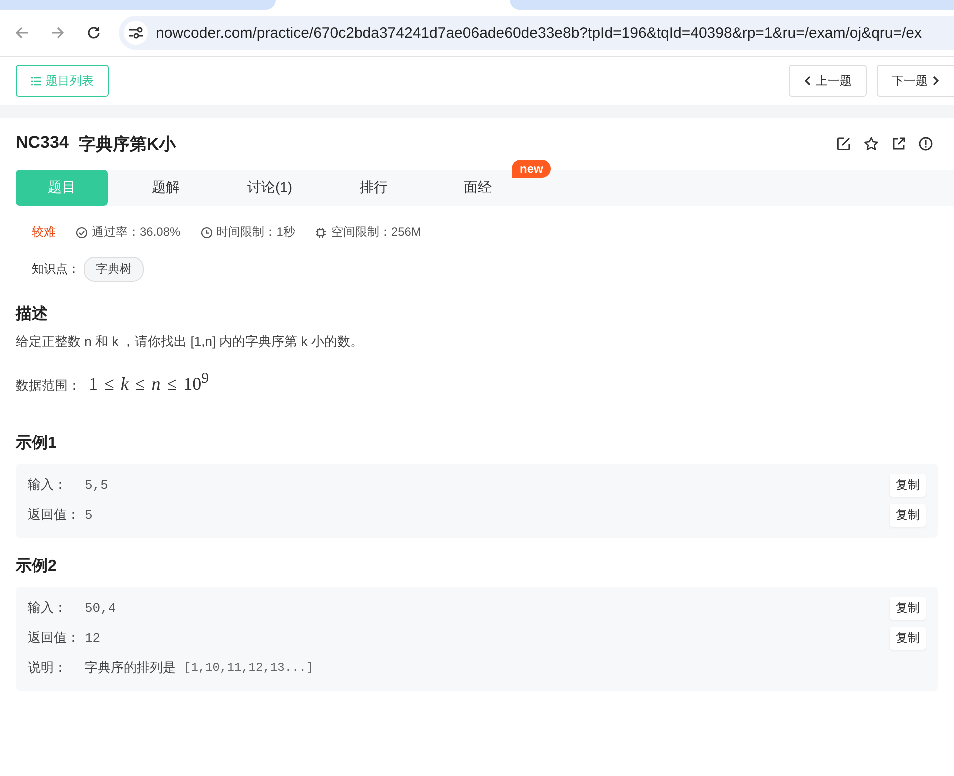  I want to click on star-icon, so click(871, 144).